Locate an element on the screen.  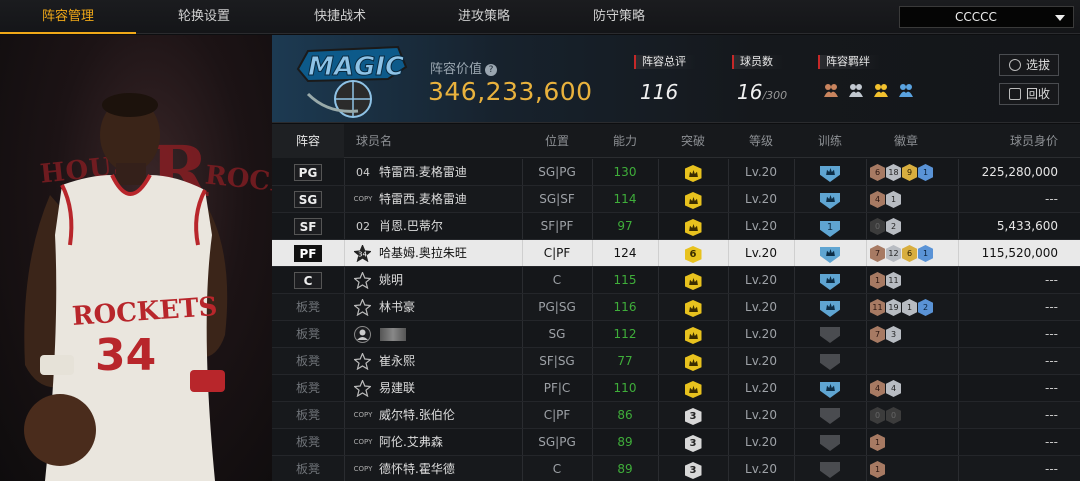
lineup-slot: 板凳 is located at coordinates (307, 334).